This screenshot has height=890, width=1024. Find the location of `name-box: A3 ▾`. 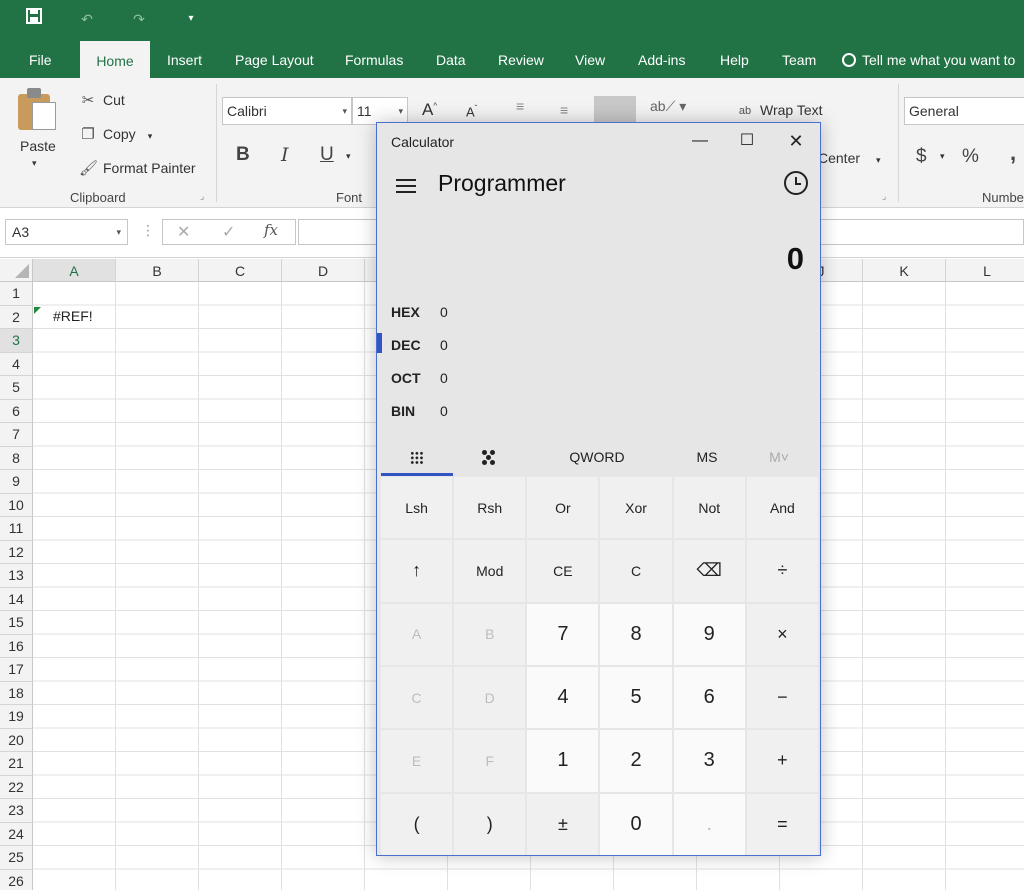

name-box: A3 ▾ is located at coordinates (66, 232).